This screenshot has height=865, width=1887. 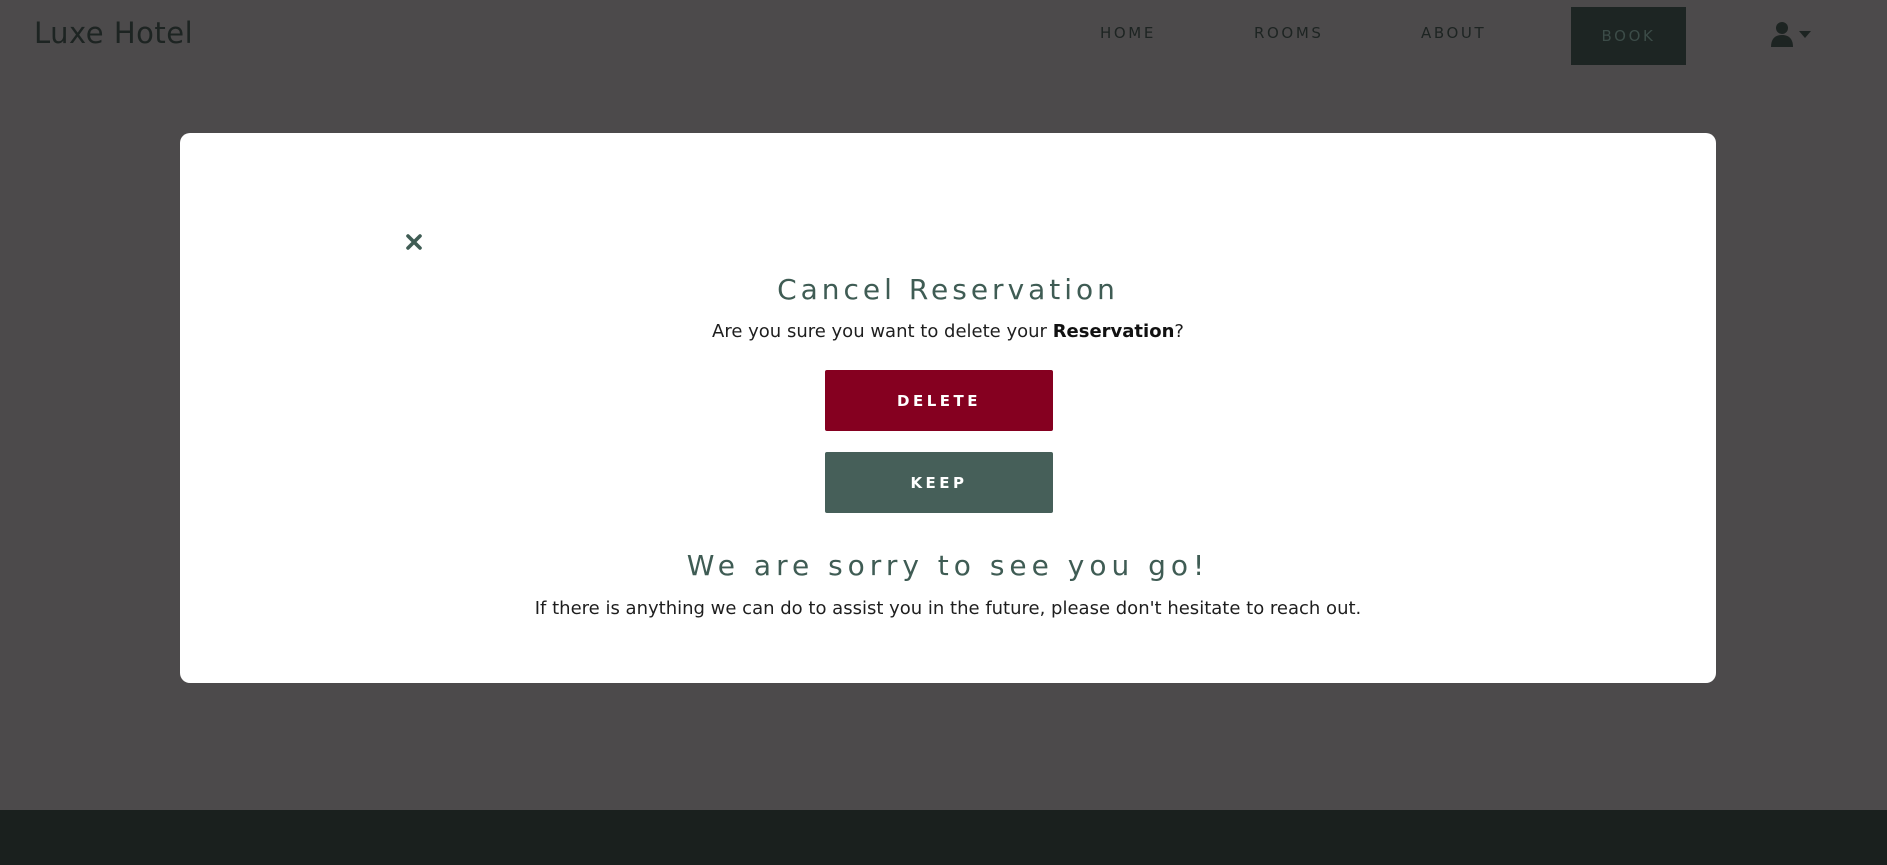 I want to click on nav-home: HOME, so click(x=1128, y=33).